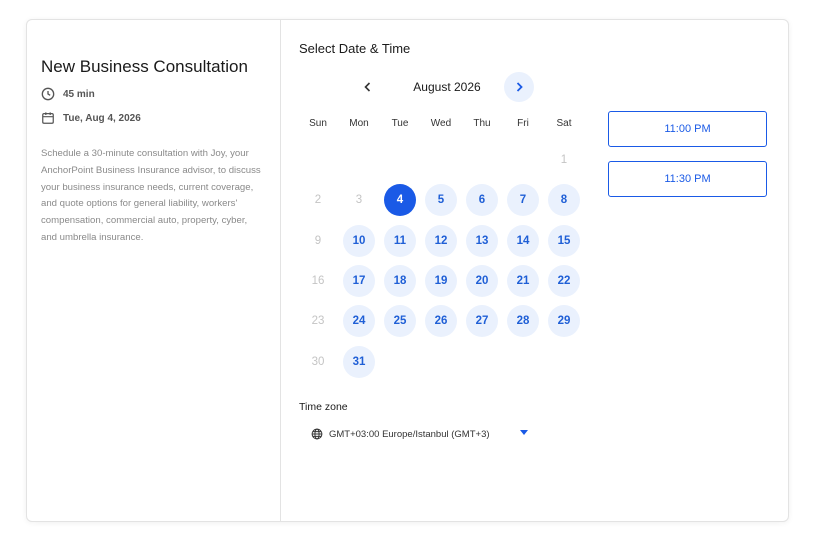 The width and height of the screenshot is (820, 534). What do you see at coordinates (441, 321) in the screenshot?
I see `calendar-day: 26` at bounding box center [441, 321].